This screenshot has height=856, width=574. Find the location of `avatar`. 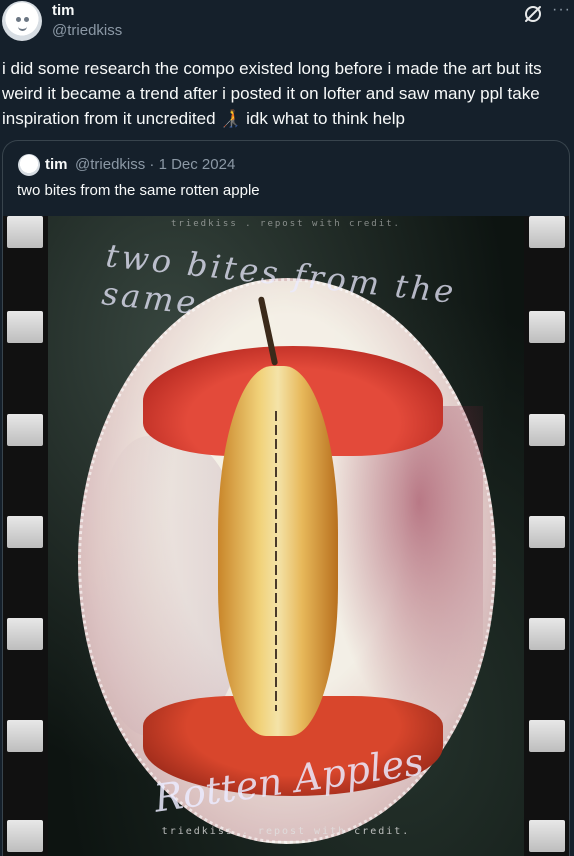

avatar is located at coordinates (22, 21).